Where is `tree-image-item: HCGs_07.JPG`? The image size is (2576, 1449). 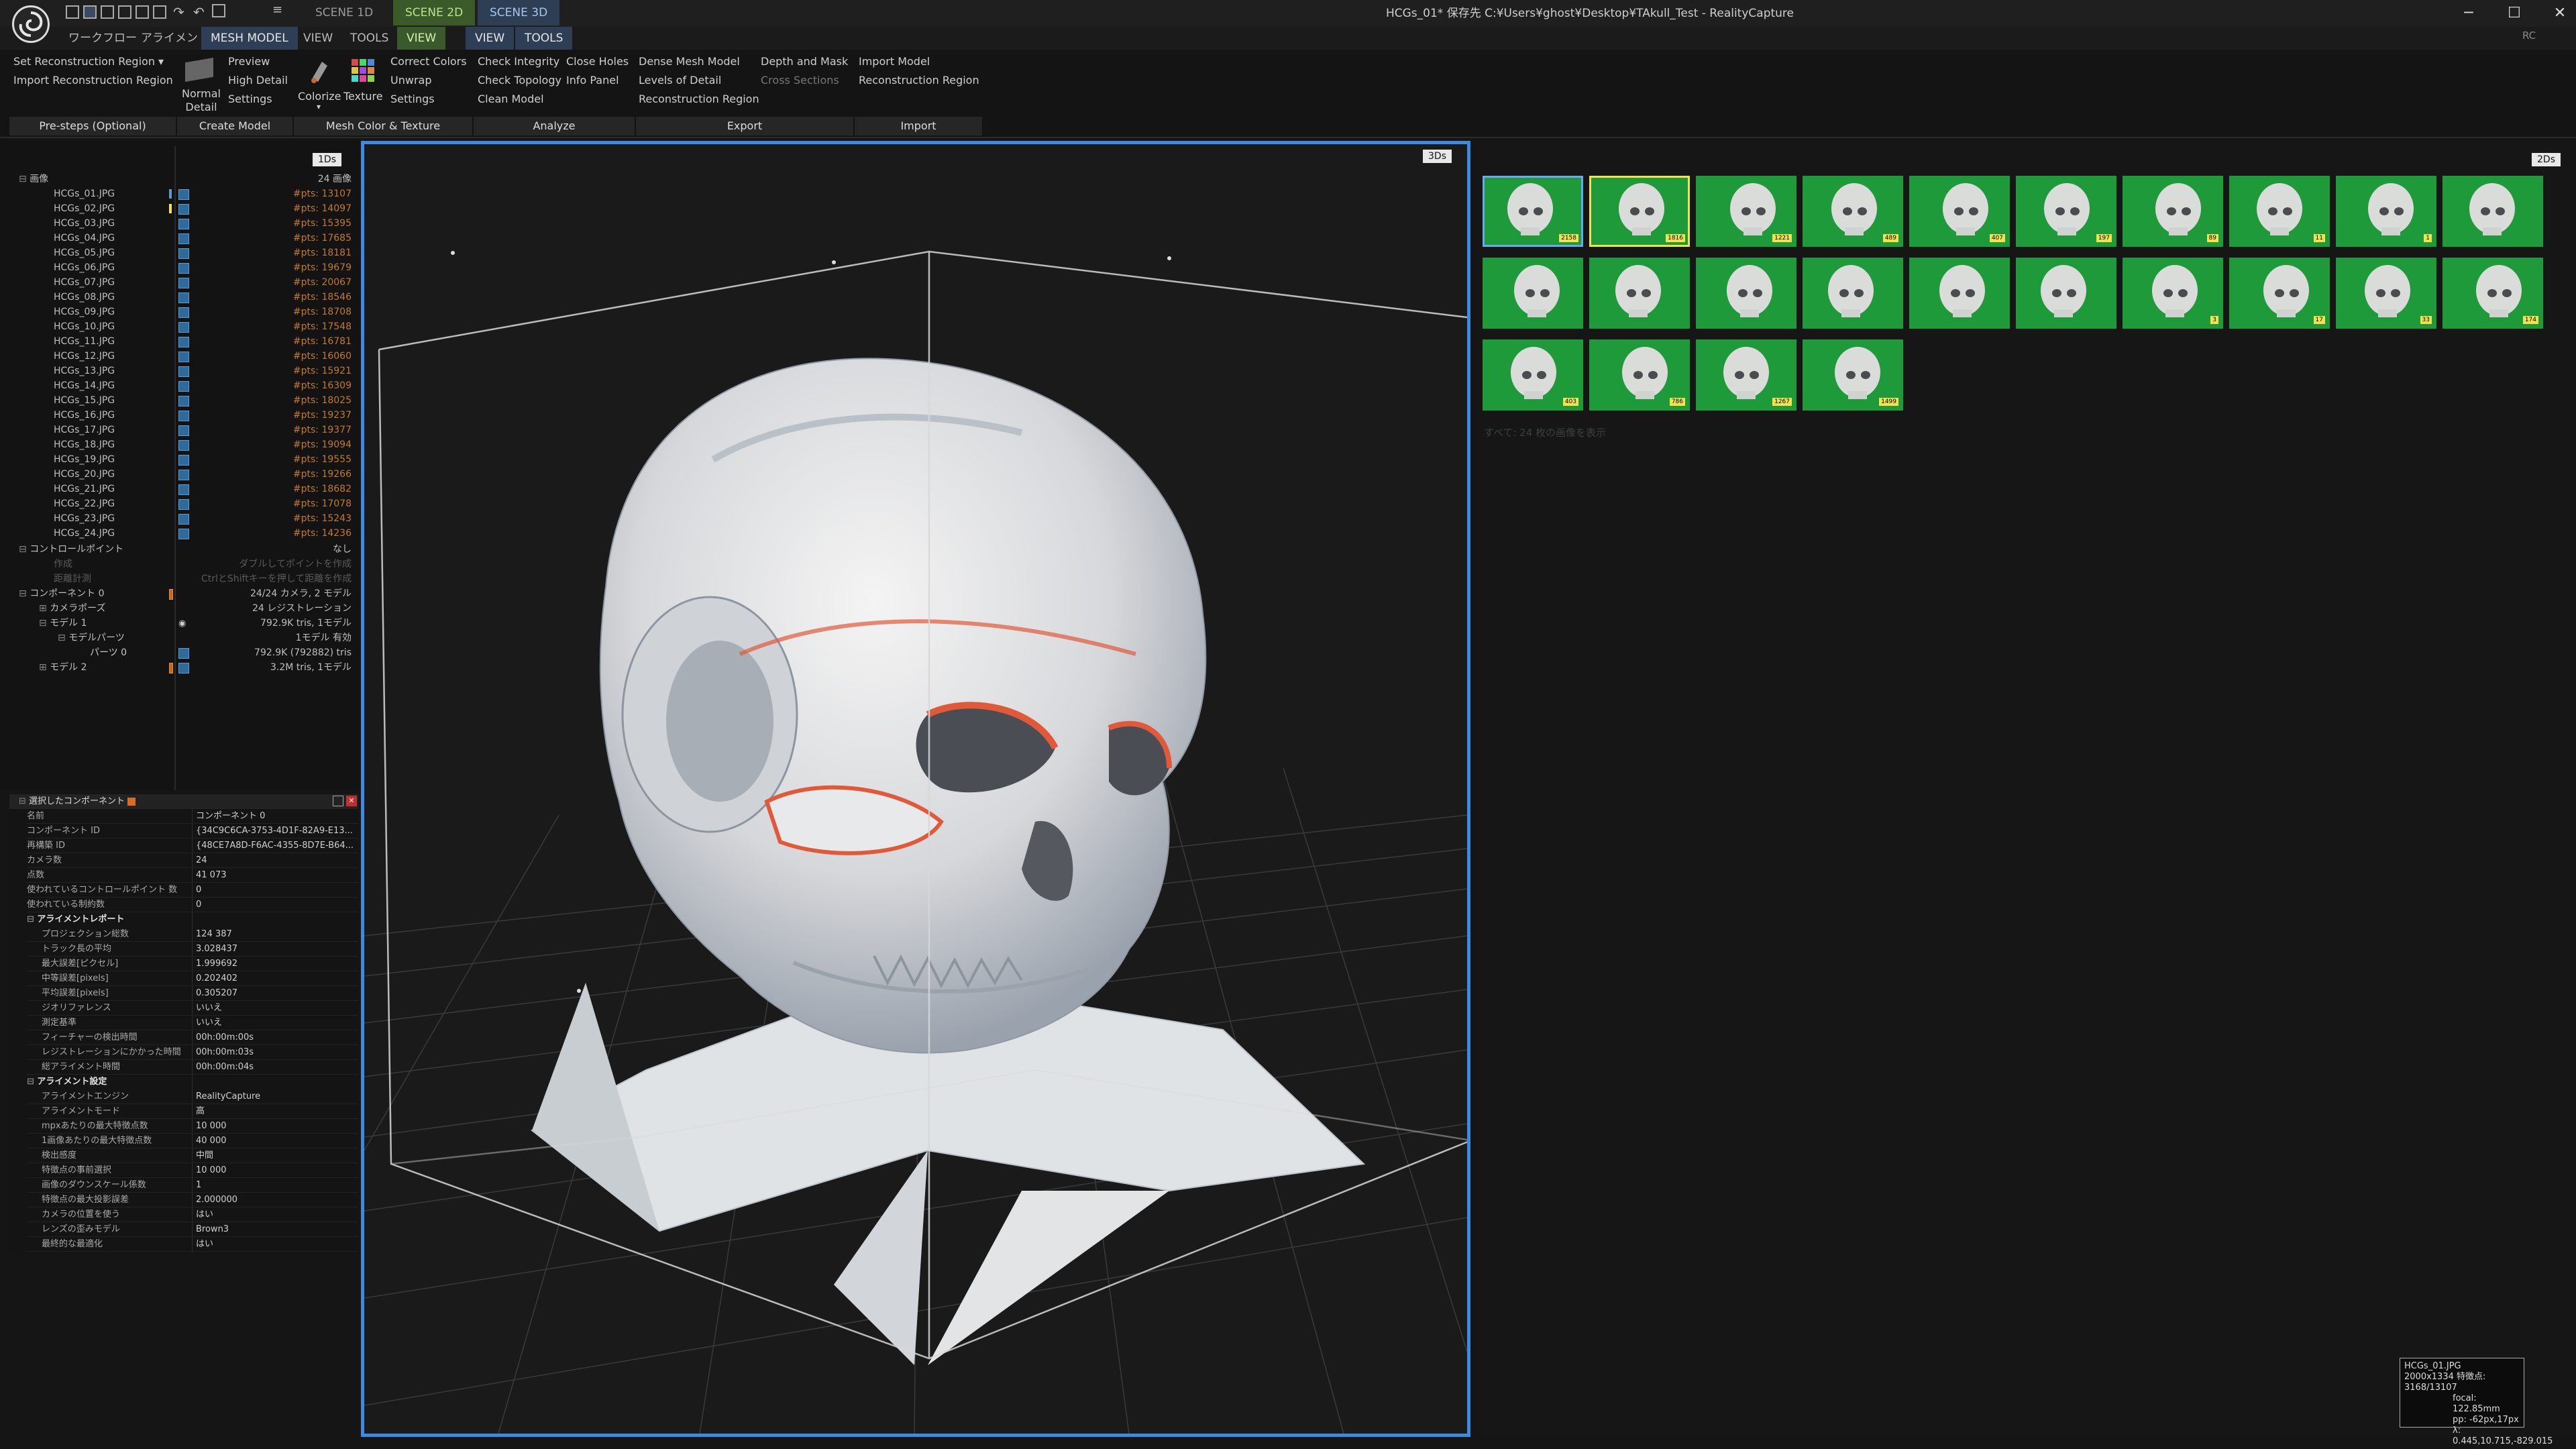 tree-image-item: HCGs_07.JPG is located at coordinates (84, 282).